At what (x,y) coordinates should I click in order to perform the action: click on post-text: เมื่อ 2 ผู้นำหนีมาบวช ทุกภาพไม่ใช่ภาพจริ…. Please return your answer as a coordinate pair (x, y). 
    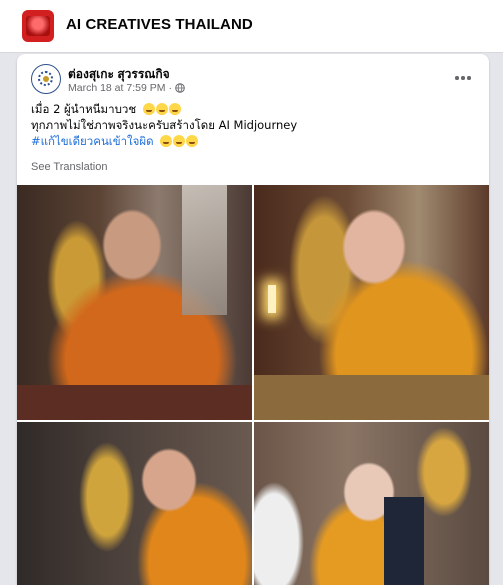
    Looking at the image, I should click on (251, 125).